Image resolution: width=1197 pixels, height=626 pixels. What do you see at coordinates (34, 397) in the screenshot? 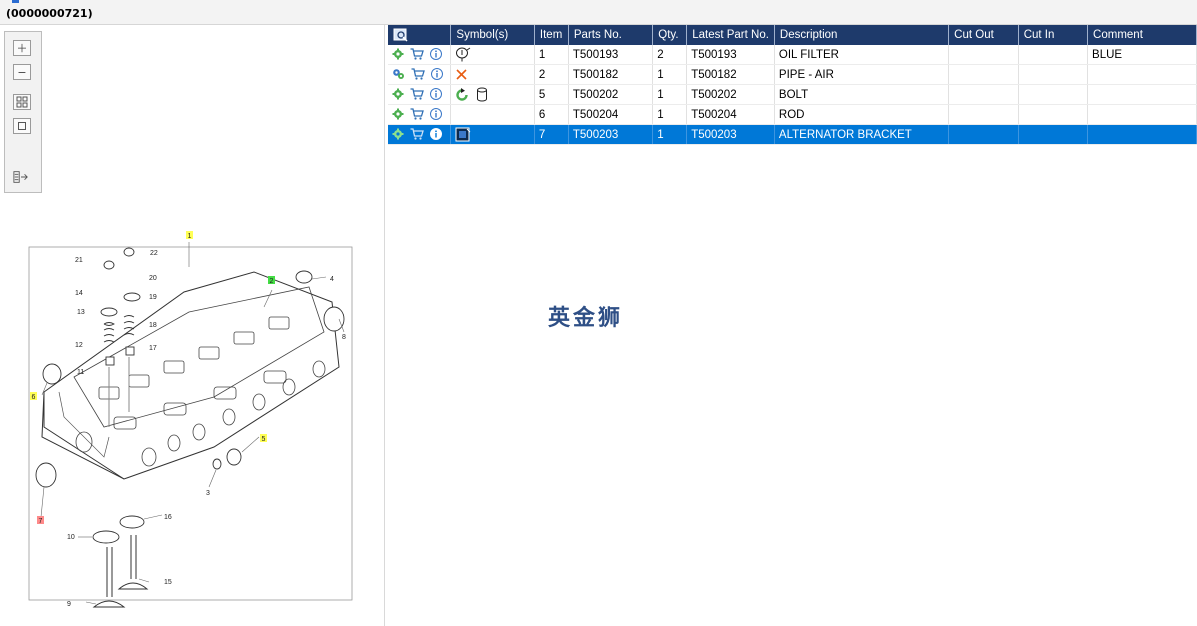
I see `callout-6: 6` at bounding box center [34, 397].